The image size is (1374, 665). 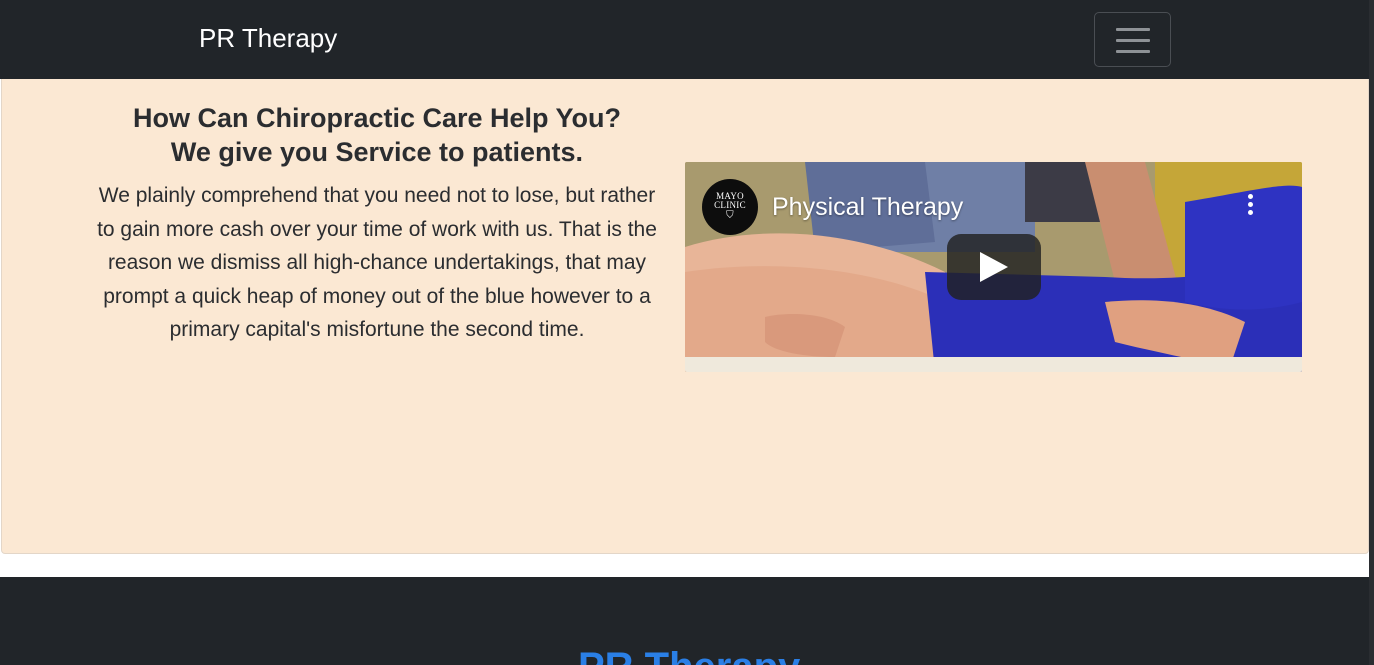 I want to click on channel-logo-text-2: CLINIC, so click(x=730, y=205).